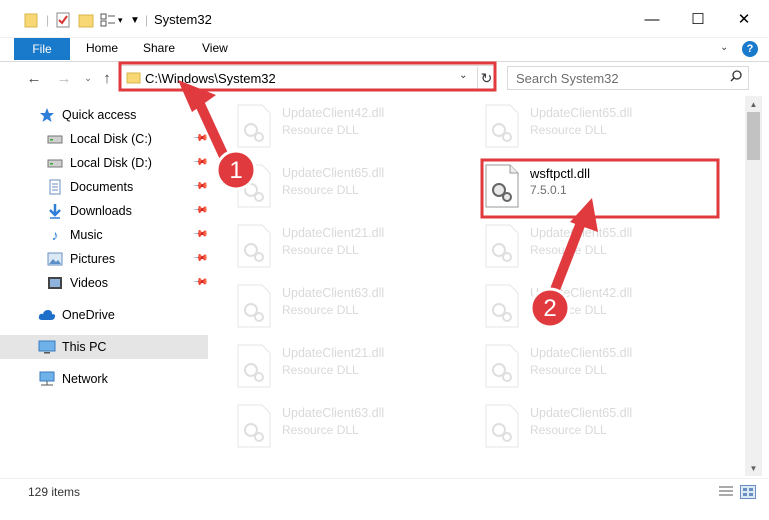 This screenshot has height=520, width=769. What do you see at coordinates (549, 308) in the screenshot?
I see `step-2-number: 2` at bounding box center [549, 308].